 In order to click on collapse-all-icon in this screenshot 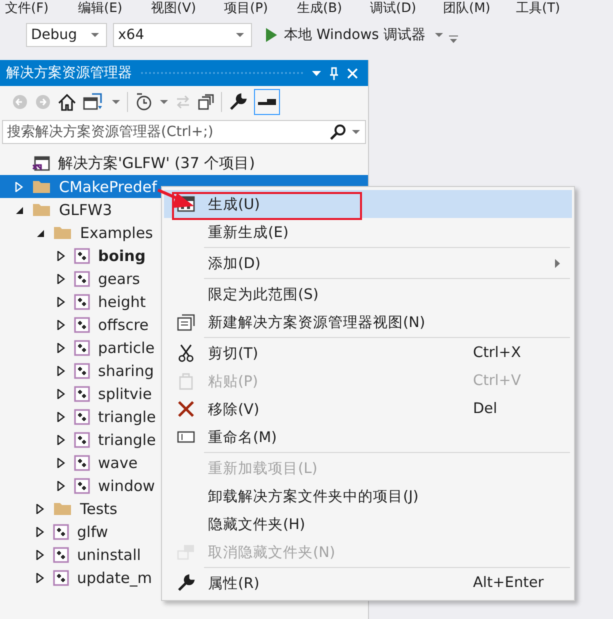, I will do `click(206, 102)`.